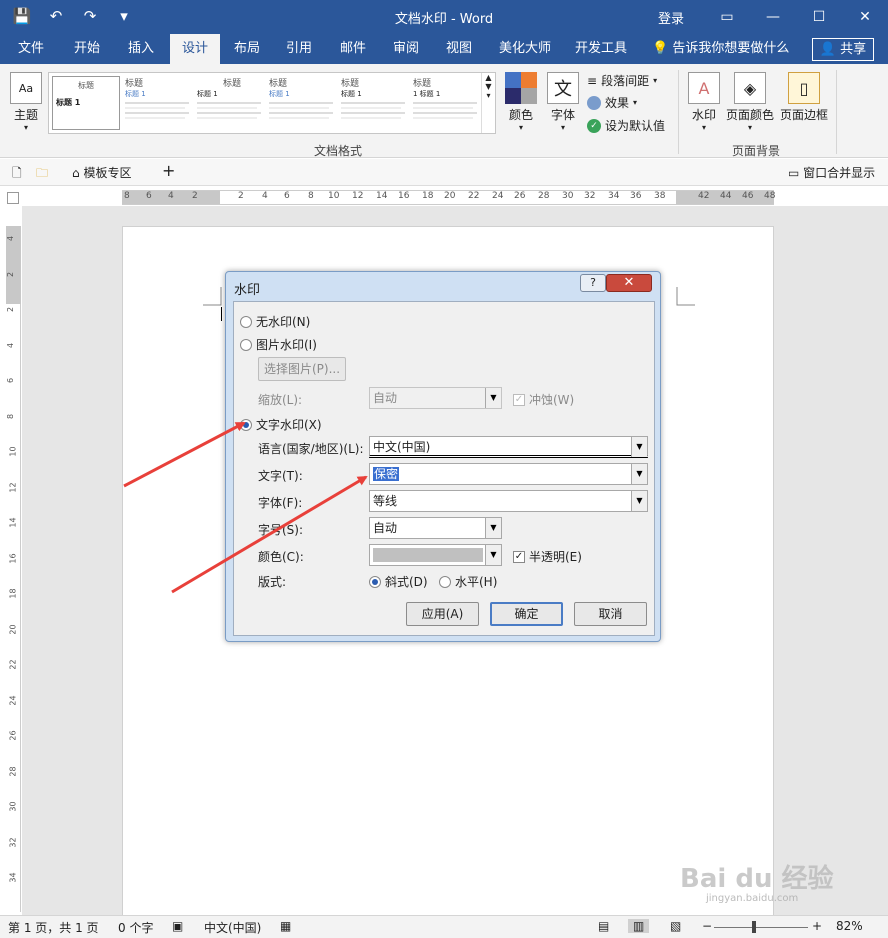 The height and width of the screenshot is (938, 888). Describe the element at coordinates (53, 927) in the screenshot. I see `page-count: 第 1 页，共 1 页` at that location.